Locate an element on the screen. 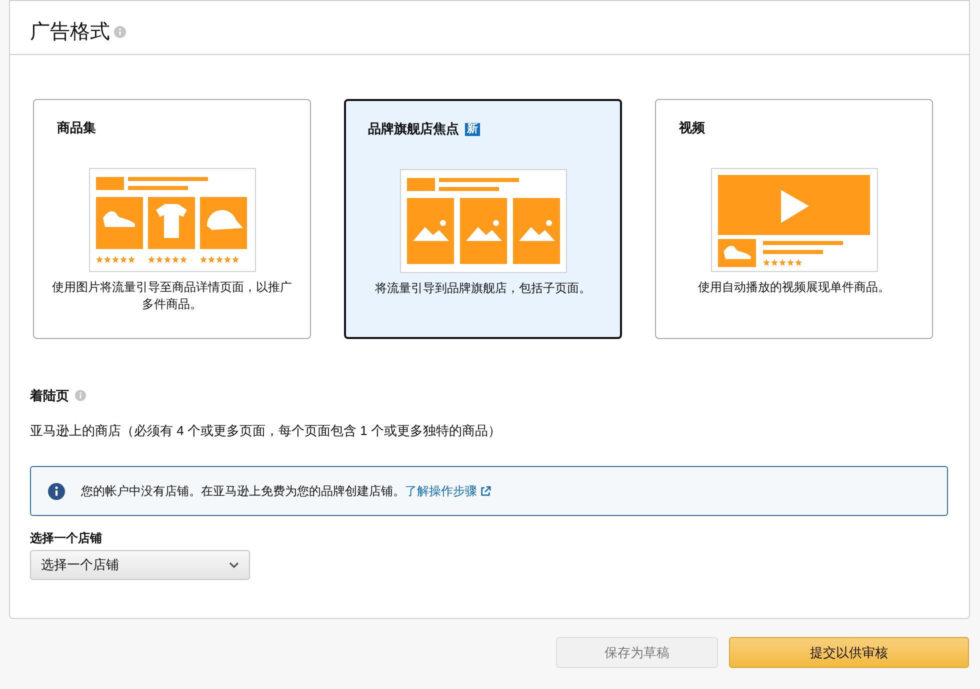 Image resolution: width=980 pixels, height=689 pixels. format-title: 品牌旗舰店焦点 is located at coordinates (413, 129).